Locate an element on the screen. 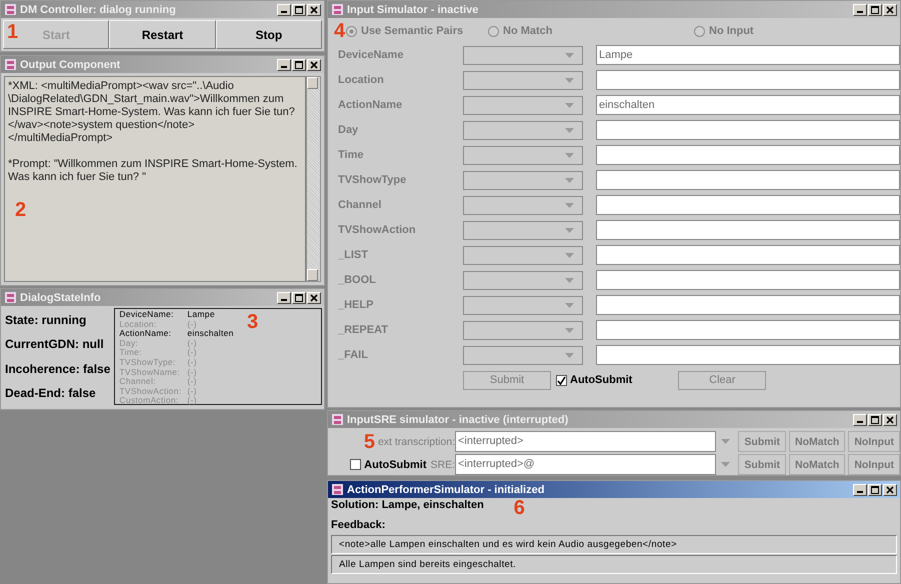  title-bar: DialogStateInfo is located at coordinates (162, 297).